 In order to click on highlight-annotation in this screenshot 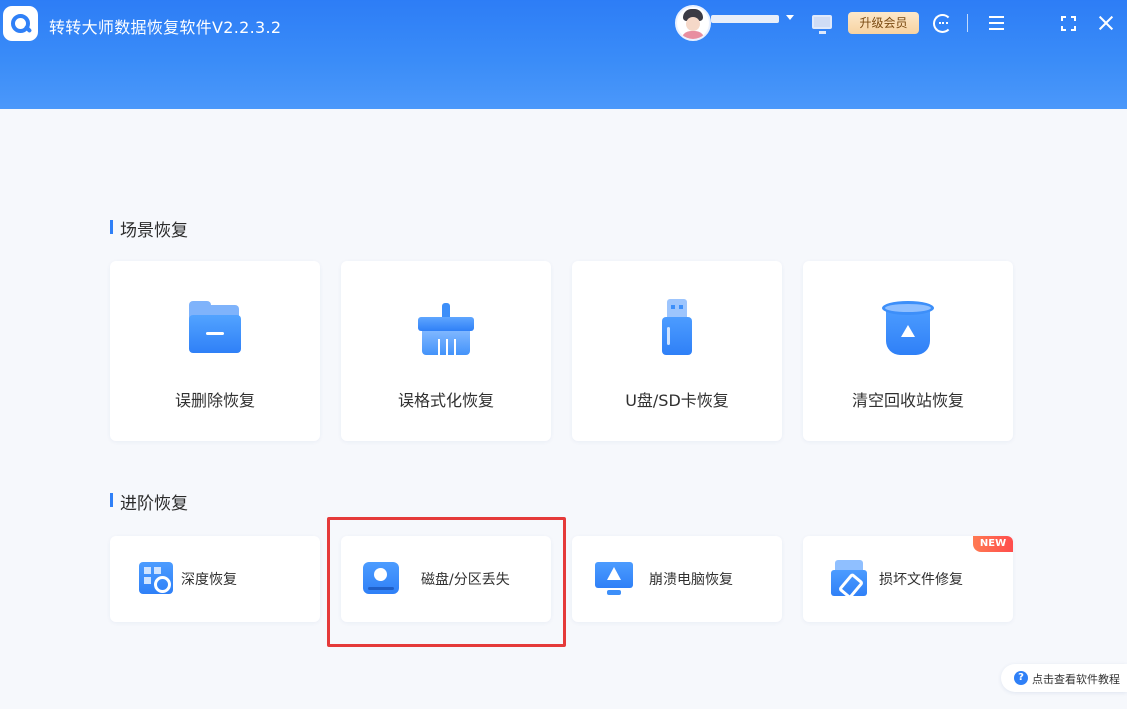, I will do `click(446, 582)`.